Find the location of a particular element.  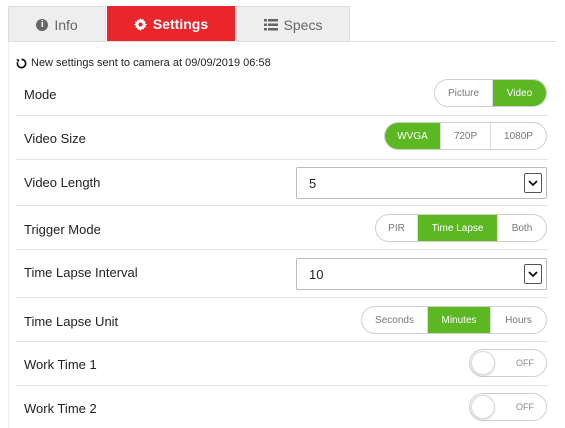

tab-bar: i Info Settings Specs is located at coordinates (278, 24).